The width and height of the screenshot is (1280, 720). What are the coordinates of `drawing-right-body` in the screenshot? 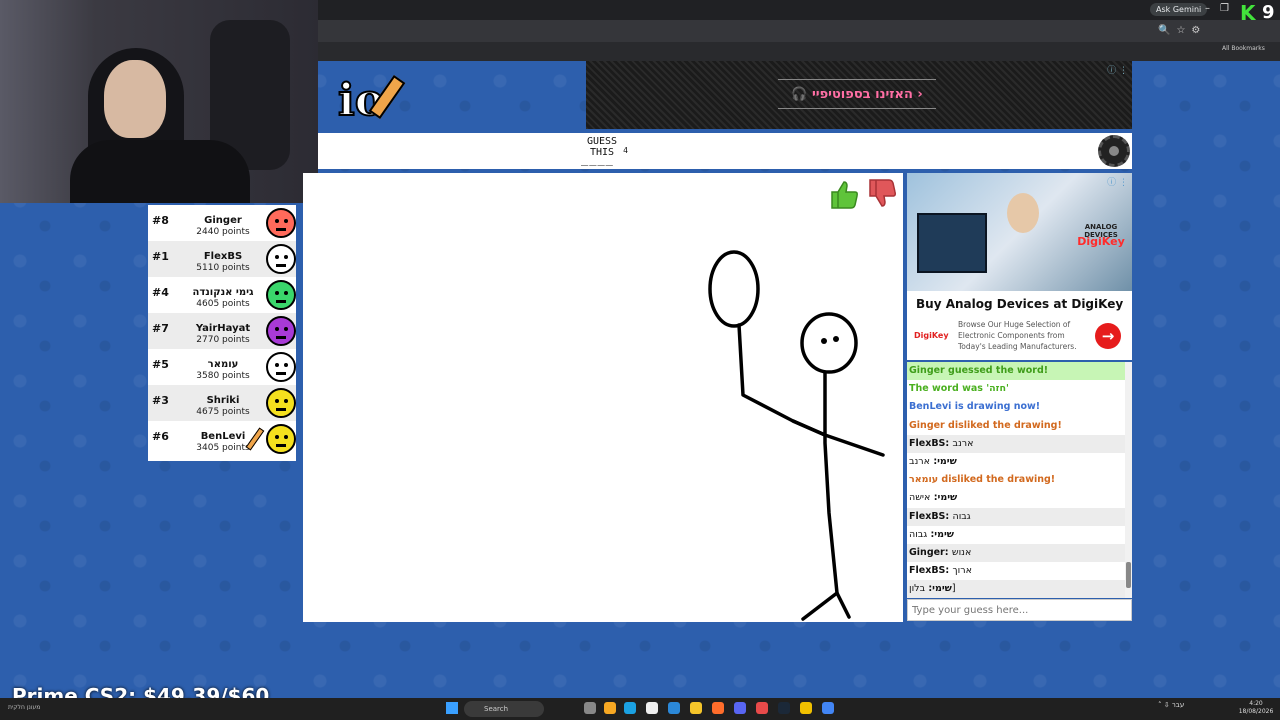 It's located at (820, 496).